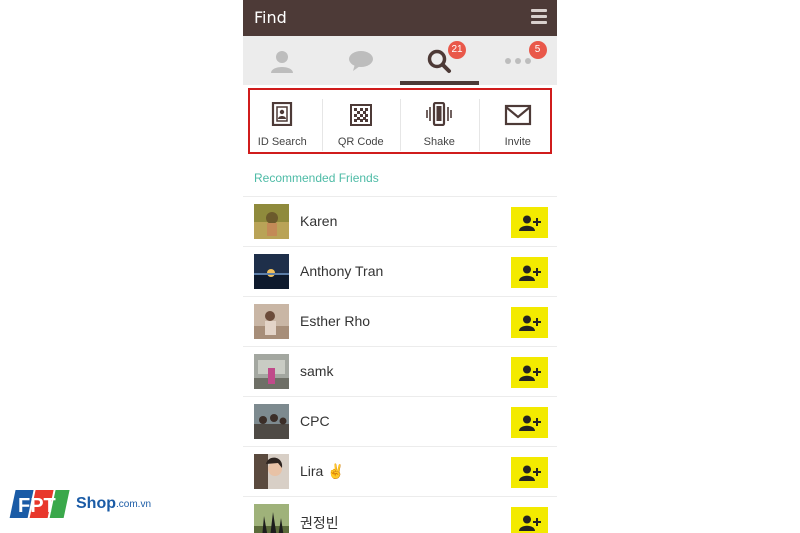 The image size is (800, 533). I want to click on friend-name: Esther Rho, so click(335, 321).